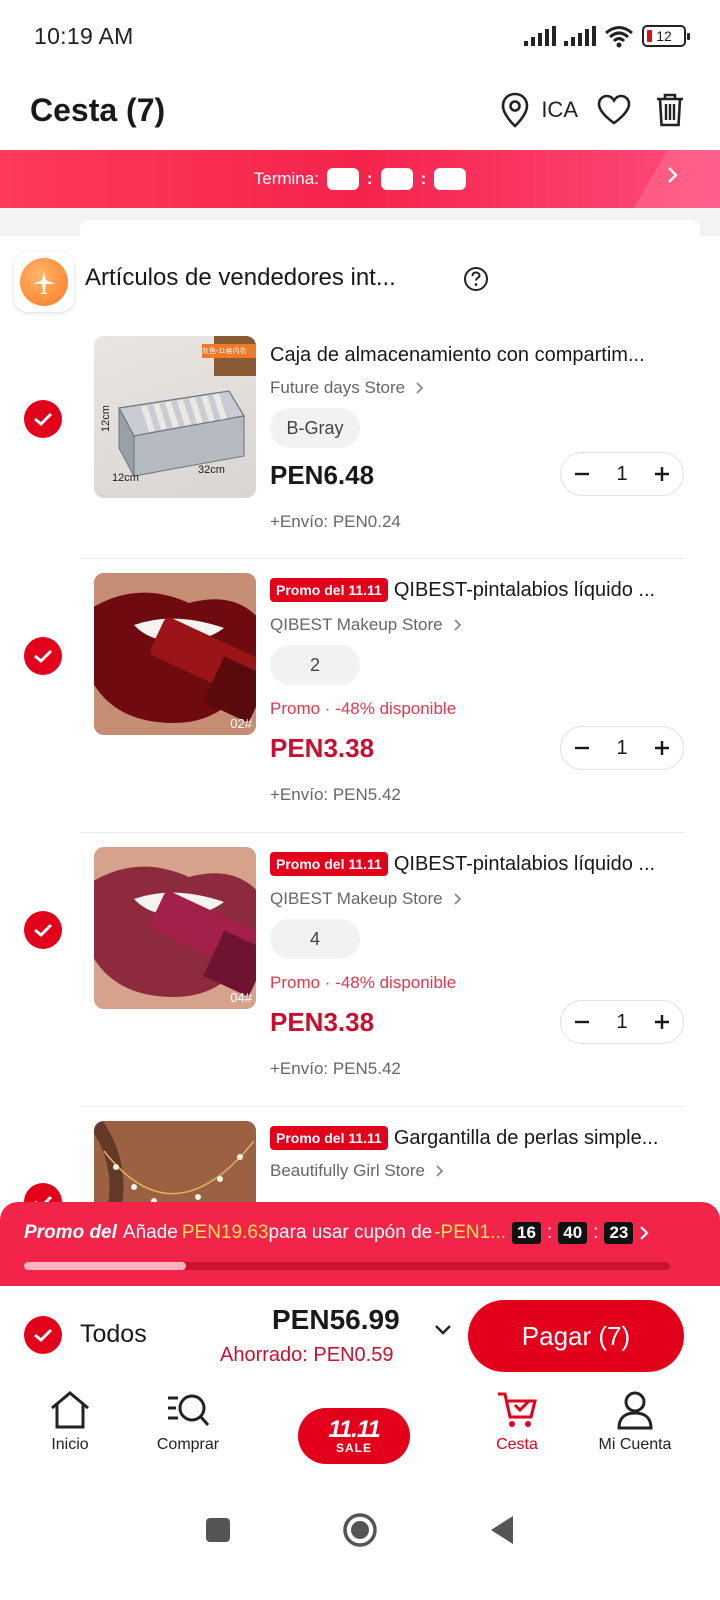 This screenshot has height=1600, width=720. I want to click on location-label: ICA, so click(559, 109).